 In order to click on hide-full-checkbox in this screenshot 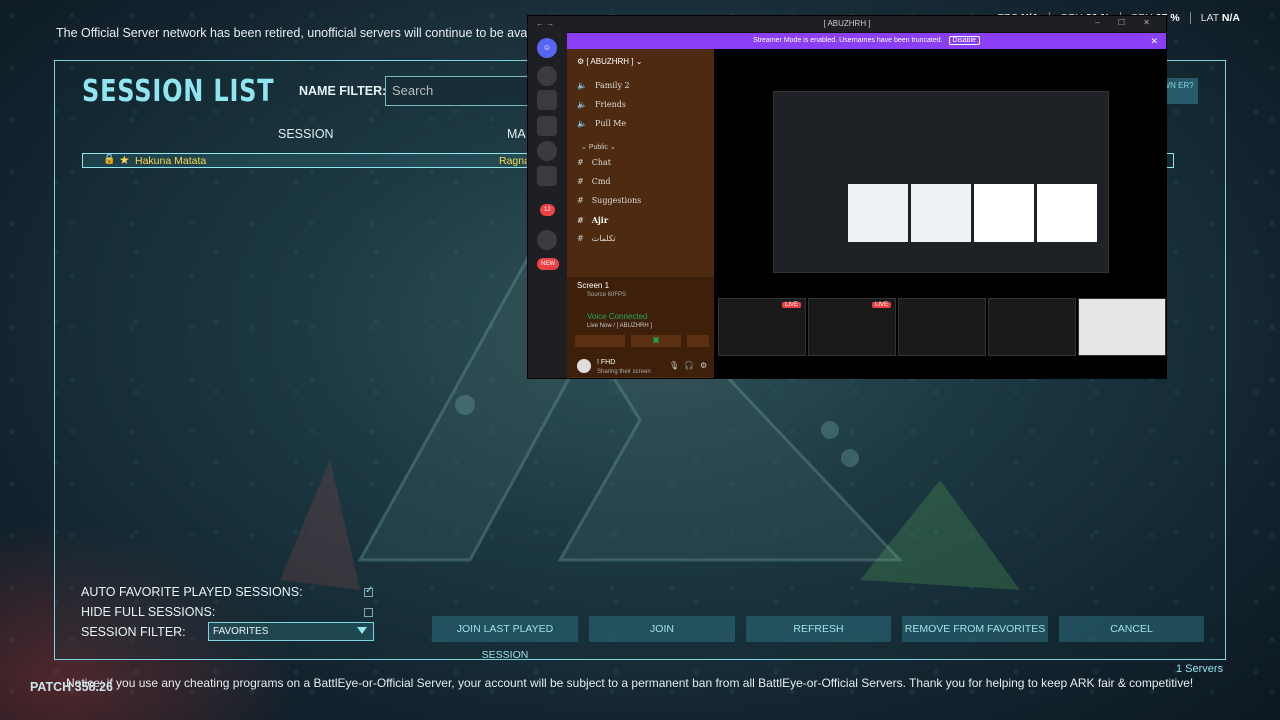, I will do `click(368, 612)`.